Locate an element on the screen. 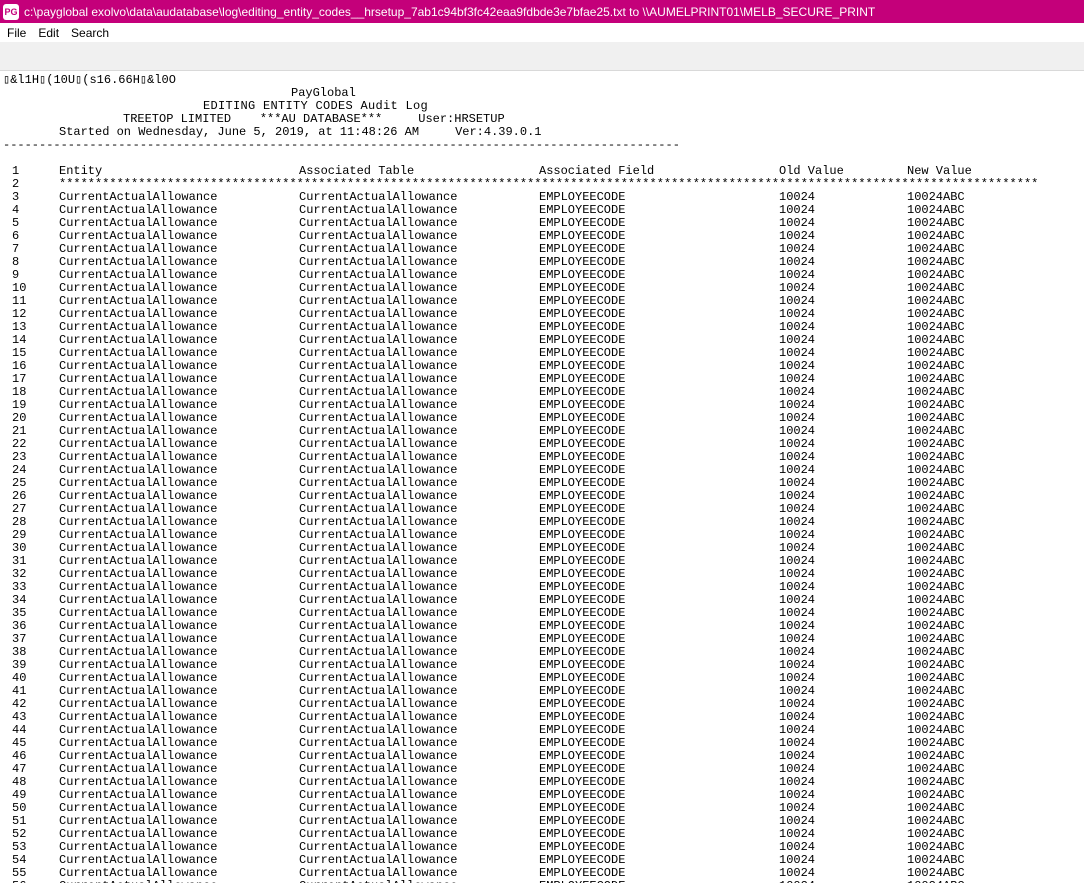 The height and width of the screenshot is (883, 1084). toolbar-area is located at coordinates (542, 56).